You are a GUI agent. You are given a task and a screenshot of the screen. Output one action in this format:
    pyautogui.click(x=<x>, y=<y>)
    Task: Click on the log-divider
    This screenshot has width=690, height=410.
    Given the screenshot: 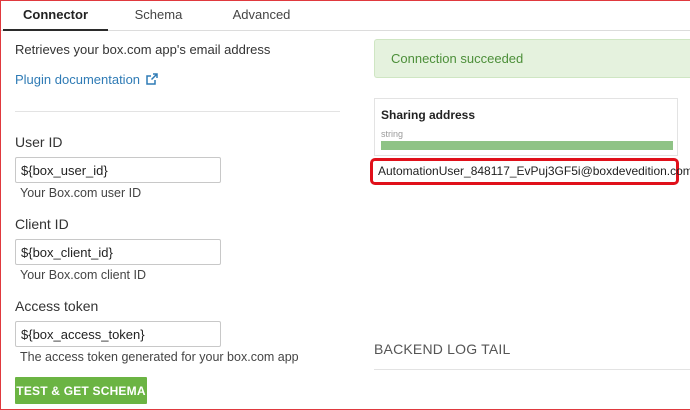 What is the action you would take?
    pyautogui.click(x=532, y=369)
    